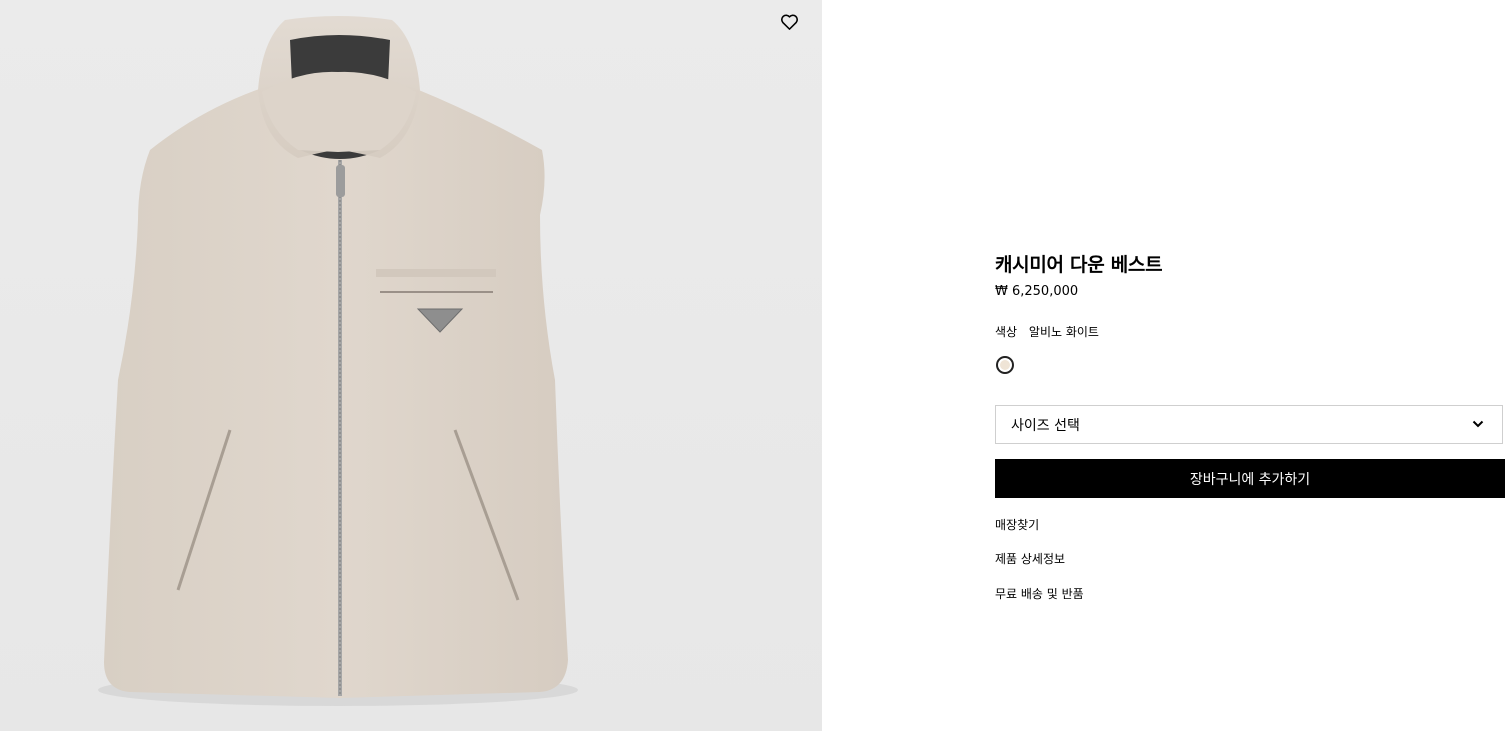 This screenshot has height=731, width=1505. Describe the element at coordinates (1249, 424) in the screenshot. I see `size-select-dropdown: 사이즈 선택` at that location.